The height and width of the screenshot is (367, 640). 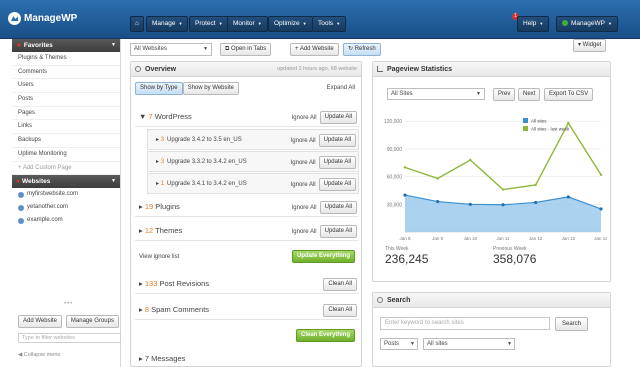 I want to click on website-name: yetanother.com, so click(x=48, y=207).